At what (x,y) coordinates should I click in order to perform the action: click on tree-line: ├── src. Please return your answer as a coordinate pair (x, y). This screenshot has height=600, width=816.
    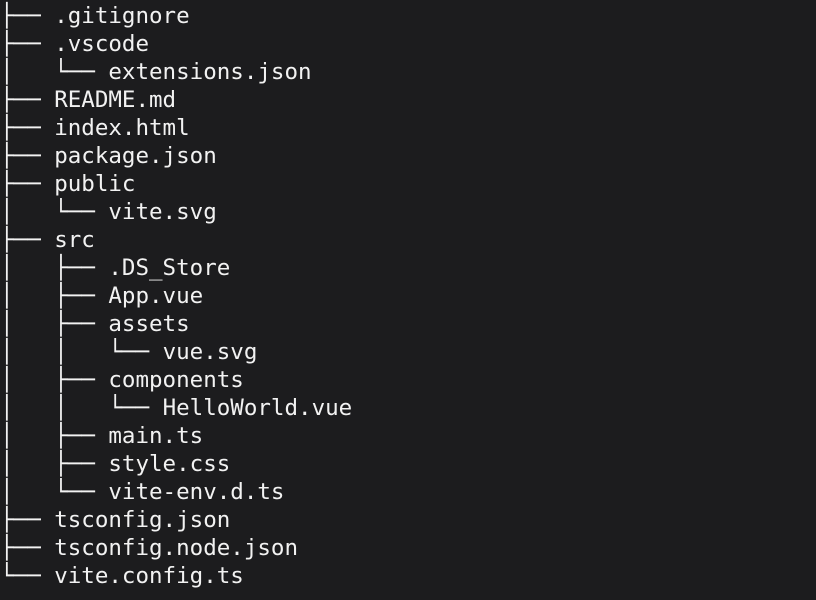
    Looking at the image, I should click on (47, 240).